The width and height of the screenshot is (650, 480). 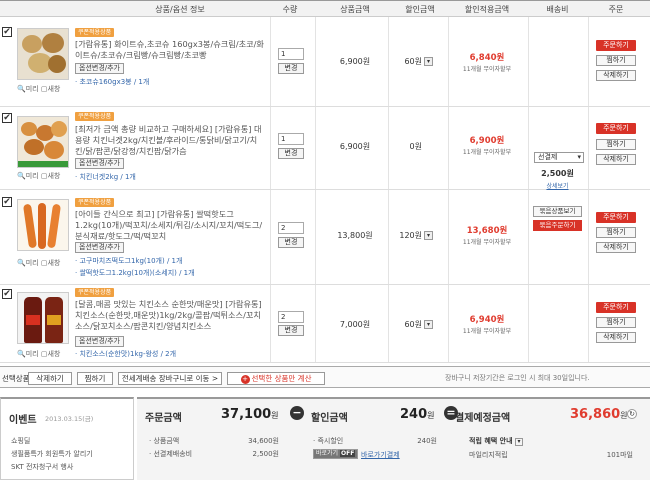 What do you see at coordinates (557, 173) in the screenshot?
I see `shipping-amount: 2,500원` at bounding box center [557, 173].